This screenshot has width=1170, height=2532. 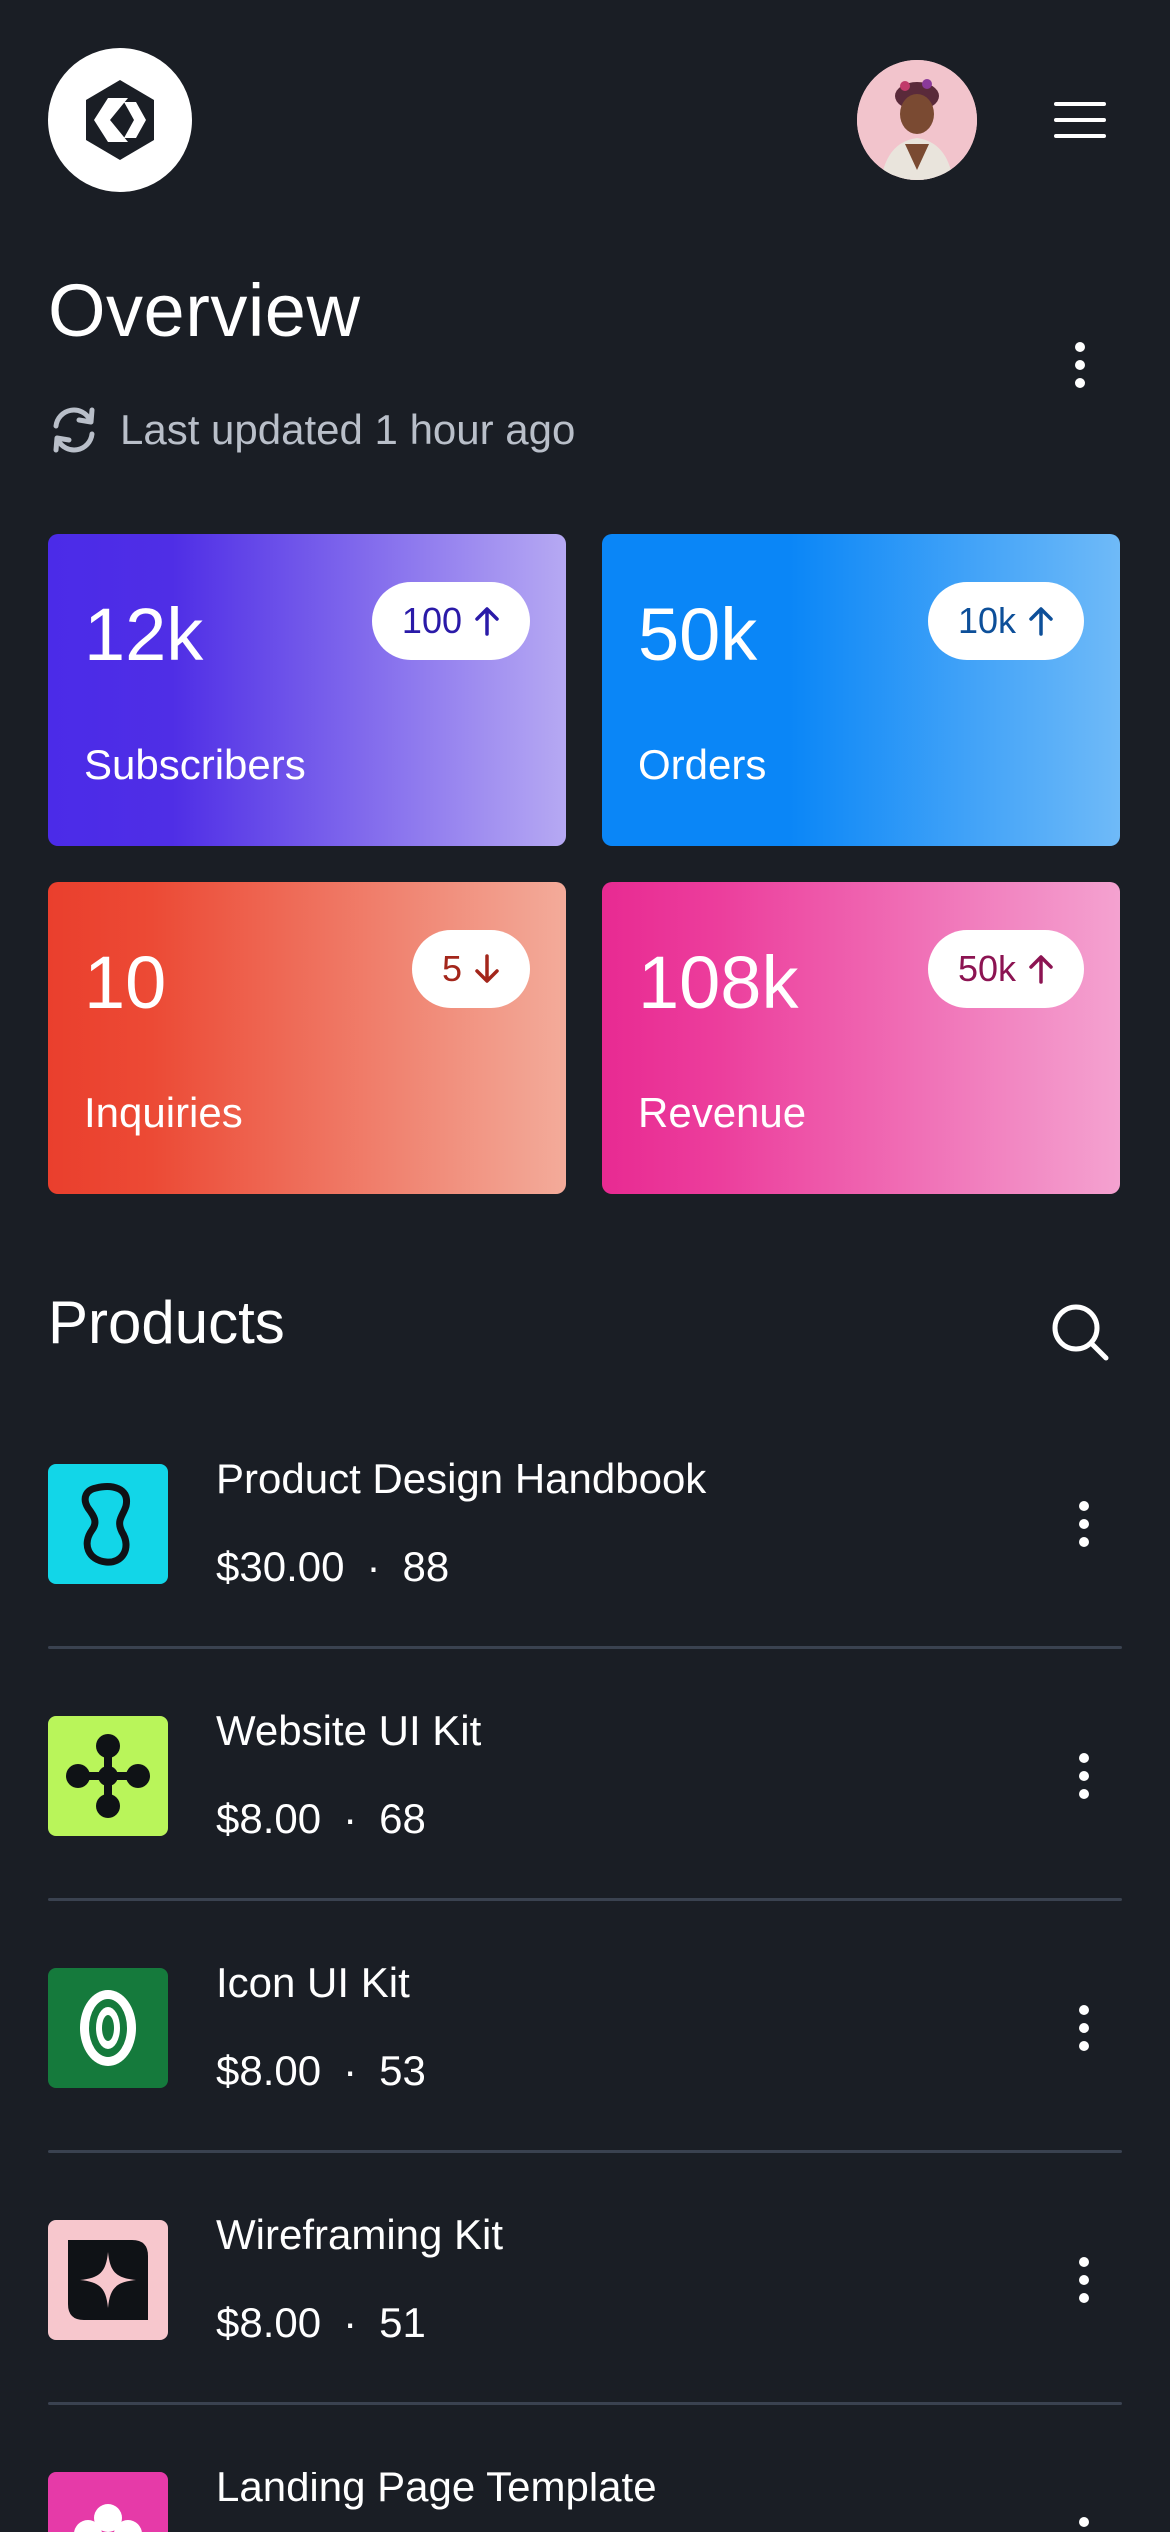 I want to click on stat-card-revenue: 108k Revenue 50k, so click(x=861, y=1038).